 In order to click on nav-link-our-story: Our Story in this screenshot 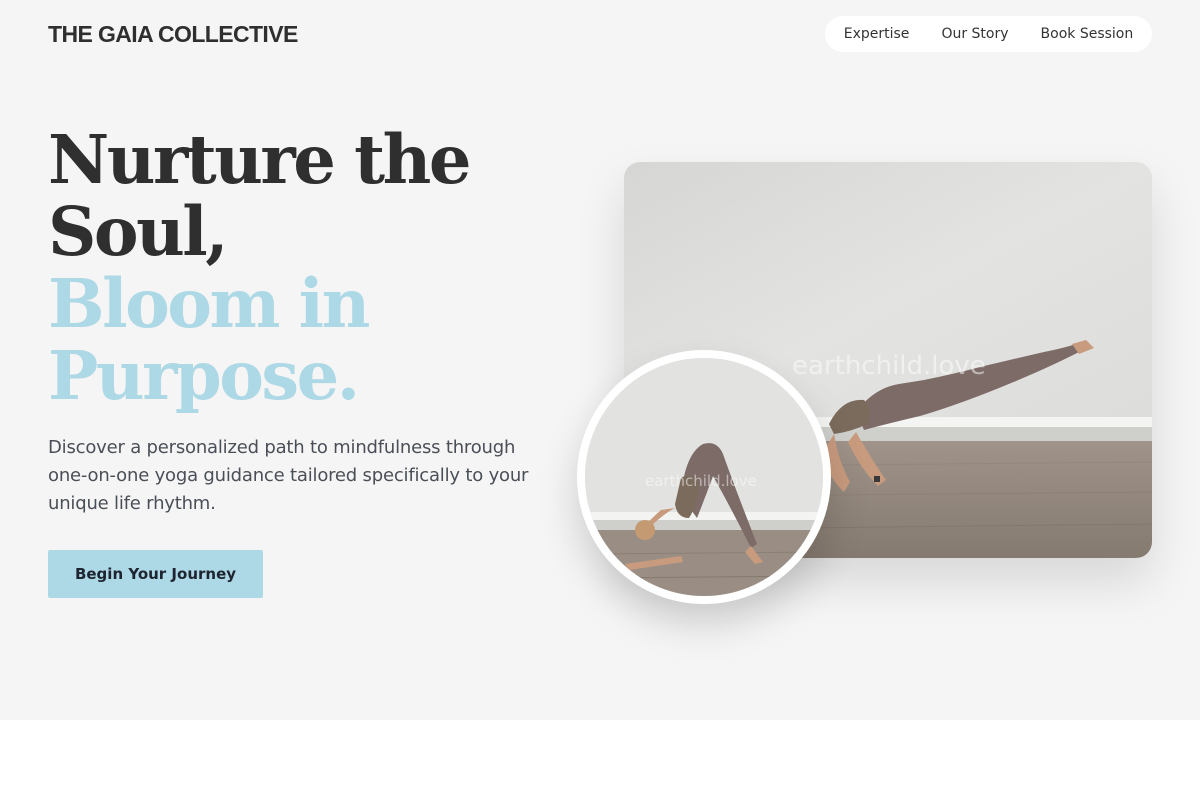, I will do `click(974, 34)`.